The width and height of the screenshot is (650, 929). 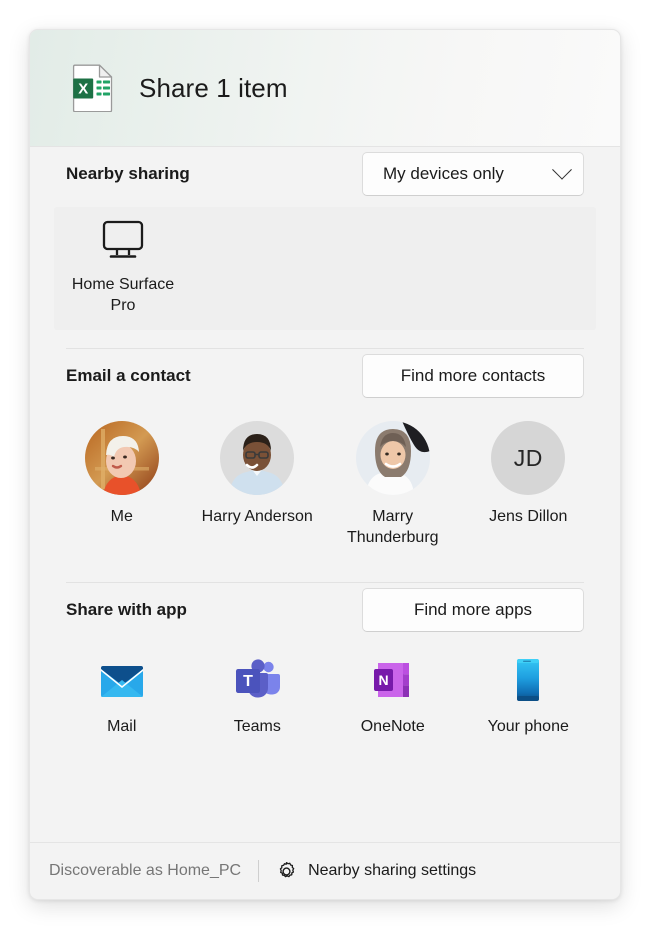 I want to click on excel-file-icon: X, so click(x=92, y=88).